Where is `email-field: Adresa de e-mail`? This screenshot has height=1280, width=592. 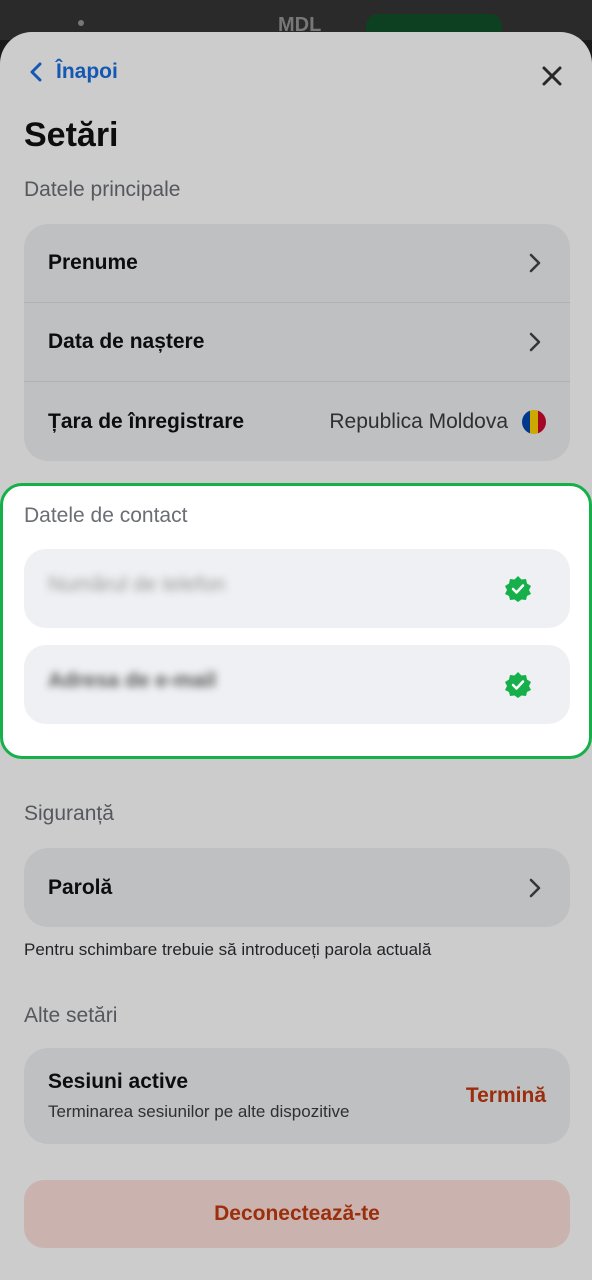 email-field: Adresa de e-mail is located at coordinates (297, 684).